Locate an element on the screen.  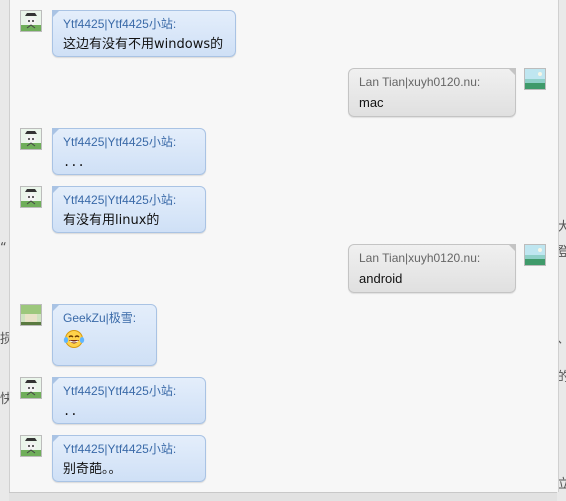
message-bubble: Ytf4425|Ytf4425小站: 有没有用linux的 is located at coordinates (129, 209).